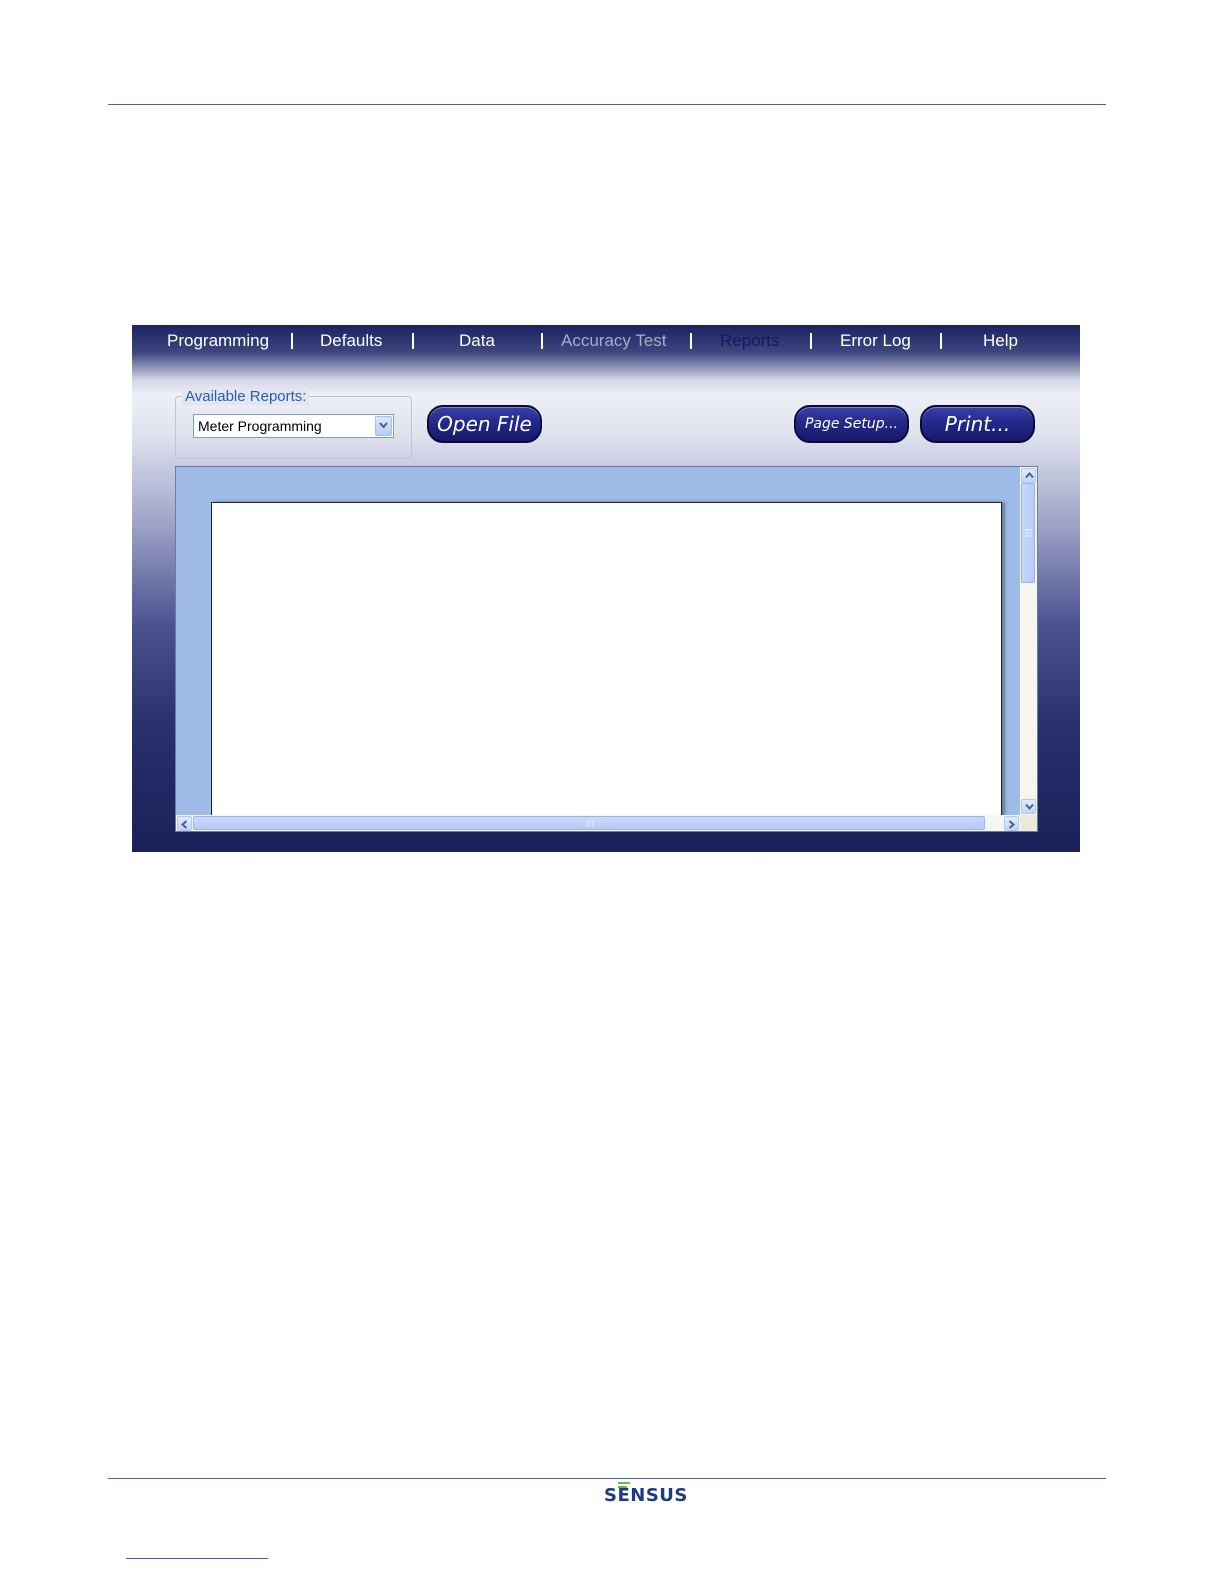 The height and width of the screenshot is (1584, 1224). What do you see at coordinates (1028, 533) in the screenshot?
I see `vertical-scroll-thumb` at bounding box center [1028, 533].